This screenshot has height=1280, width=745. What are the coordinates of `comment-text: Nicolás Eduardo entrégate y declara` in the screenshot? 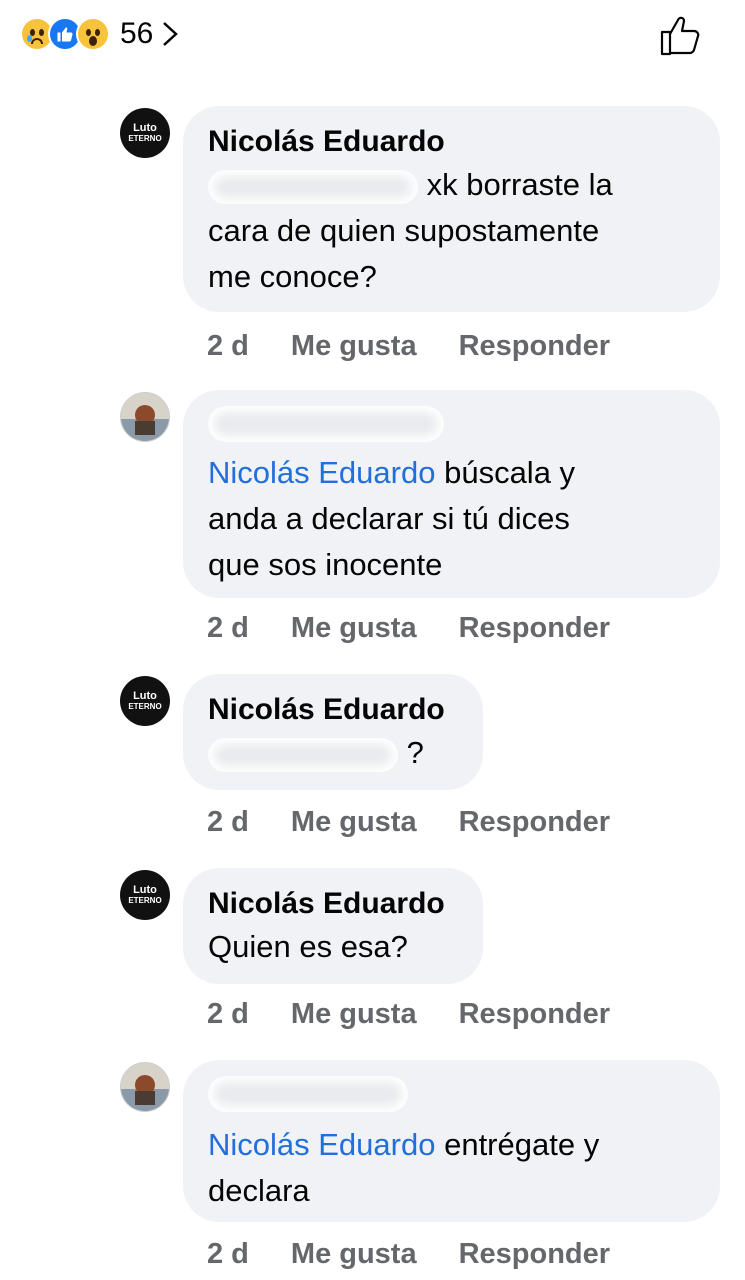 It's located at (404, 1167).